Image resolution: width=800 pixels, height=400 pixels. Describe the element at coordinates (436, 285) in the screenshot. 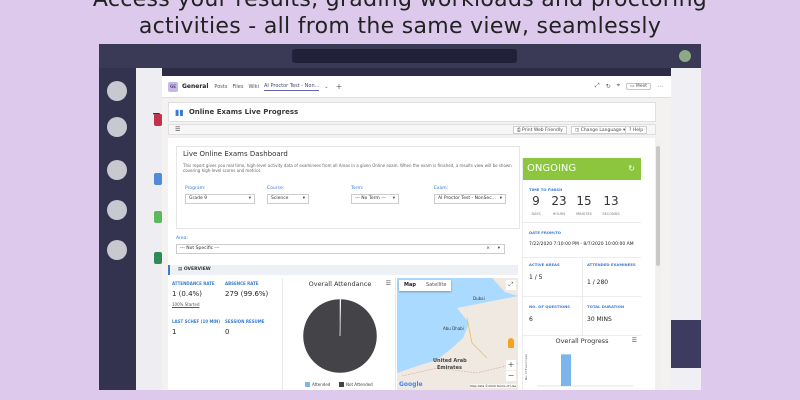

I see `map-tab-satellite: Satellite` at that location.